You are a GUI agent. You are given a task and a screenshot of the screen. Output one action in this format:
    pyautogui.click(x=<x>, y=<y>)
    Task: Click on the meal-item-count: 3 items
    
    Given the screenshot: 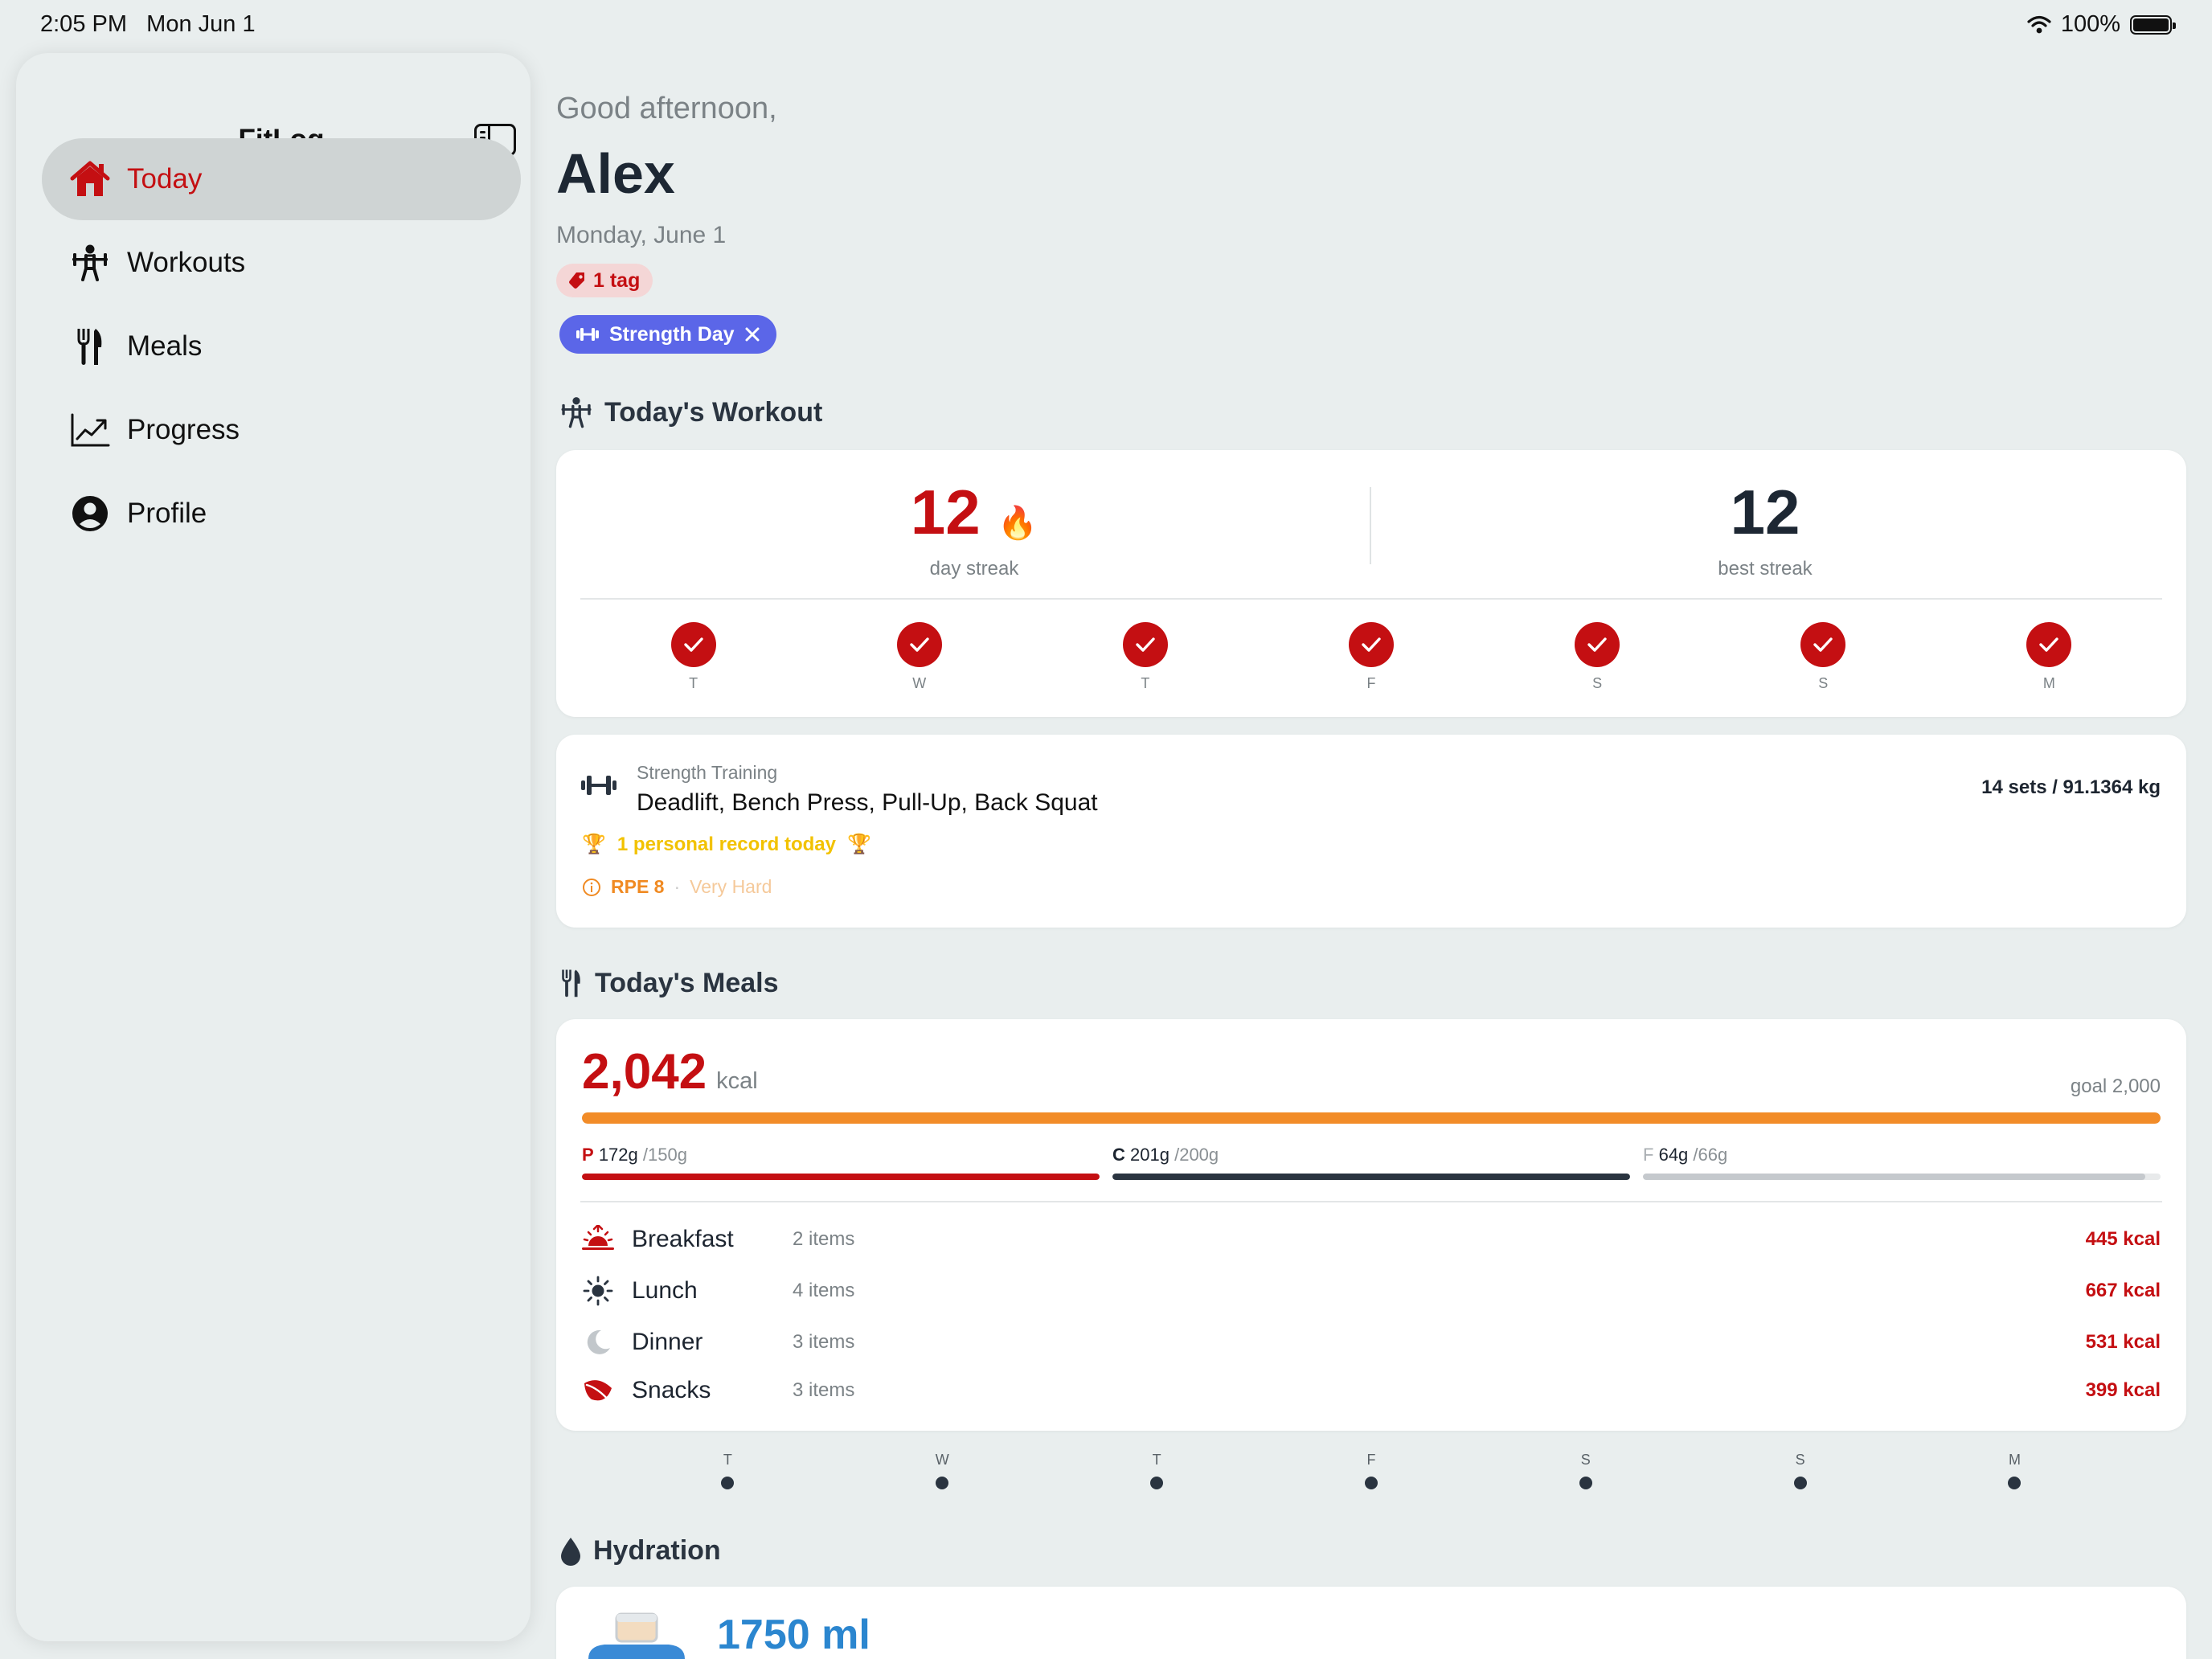 What is the action you would take?
    pyautogui.click(x=824, y=1342)
    